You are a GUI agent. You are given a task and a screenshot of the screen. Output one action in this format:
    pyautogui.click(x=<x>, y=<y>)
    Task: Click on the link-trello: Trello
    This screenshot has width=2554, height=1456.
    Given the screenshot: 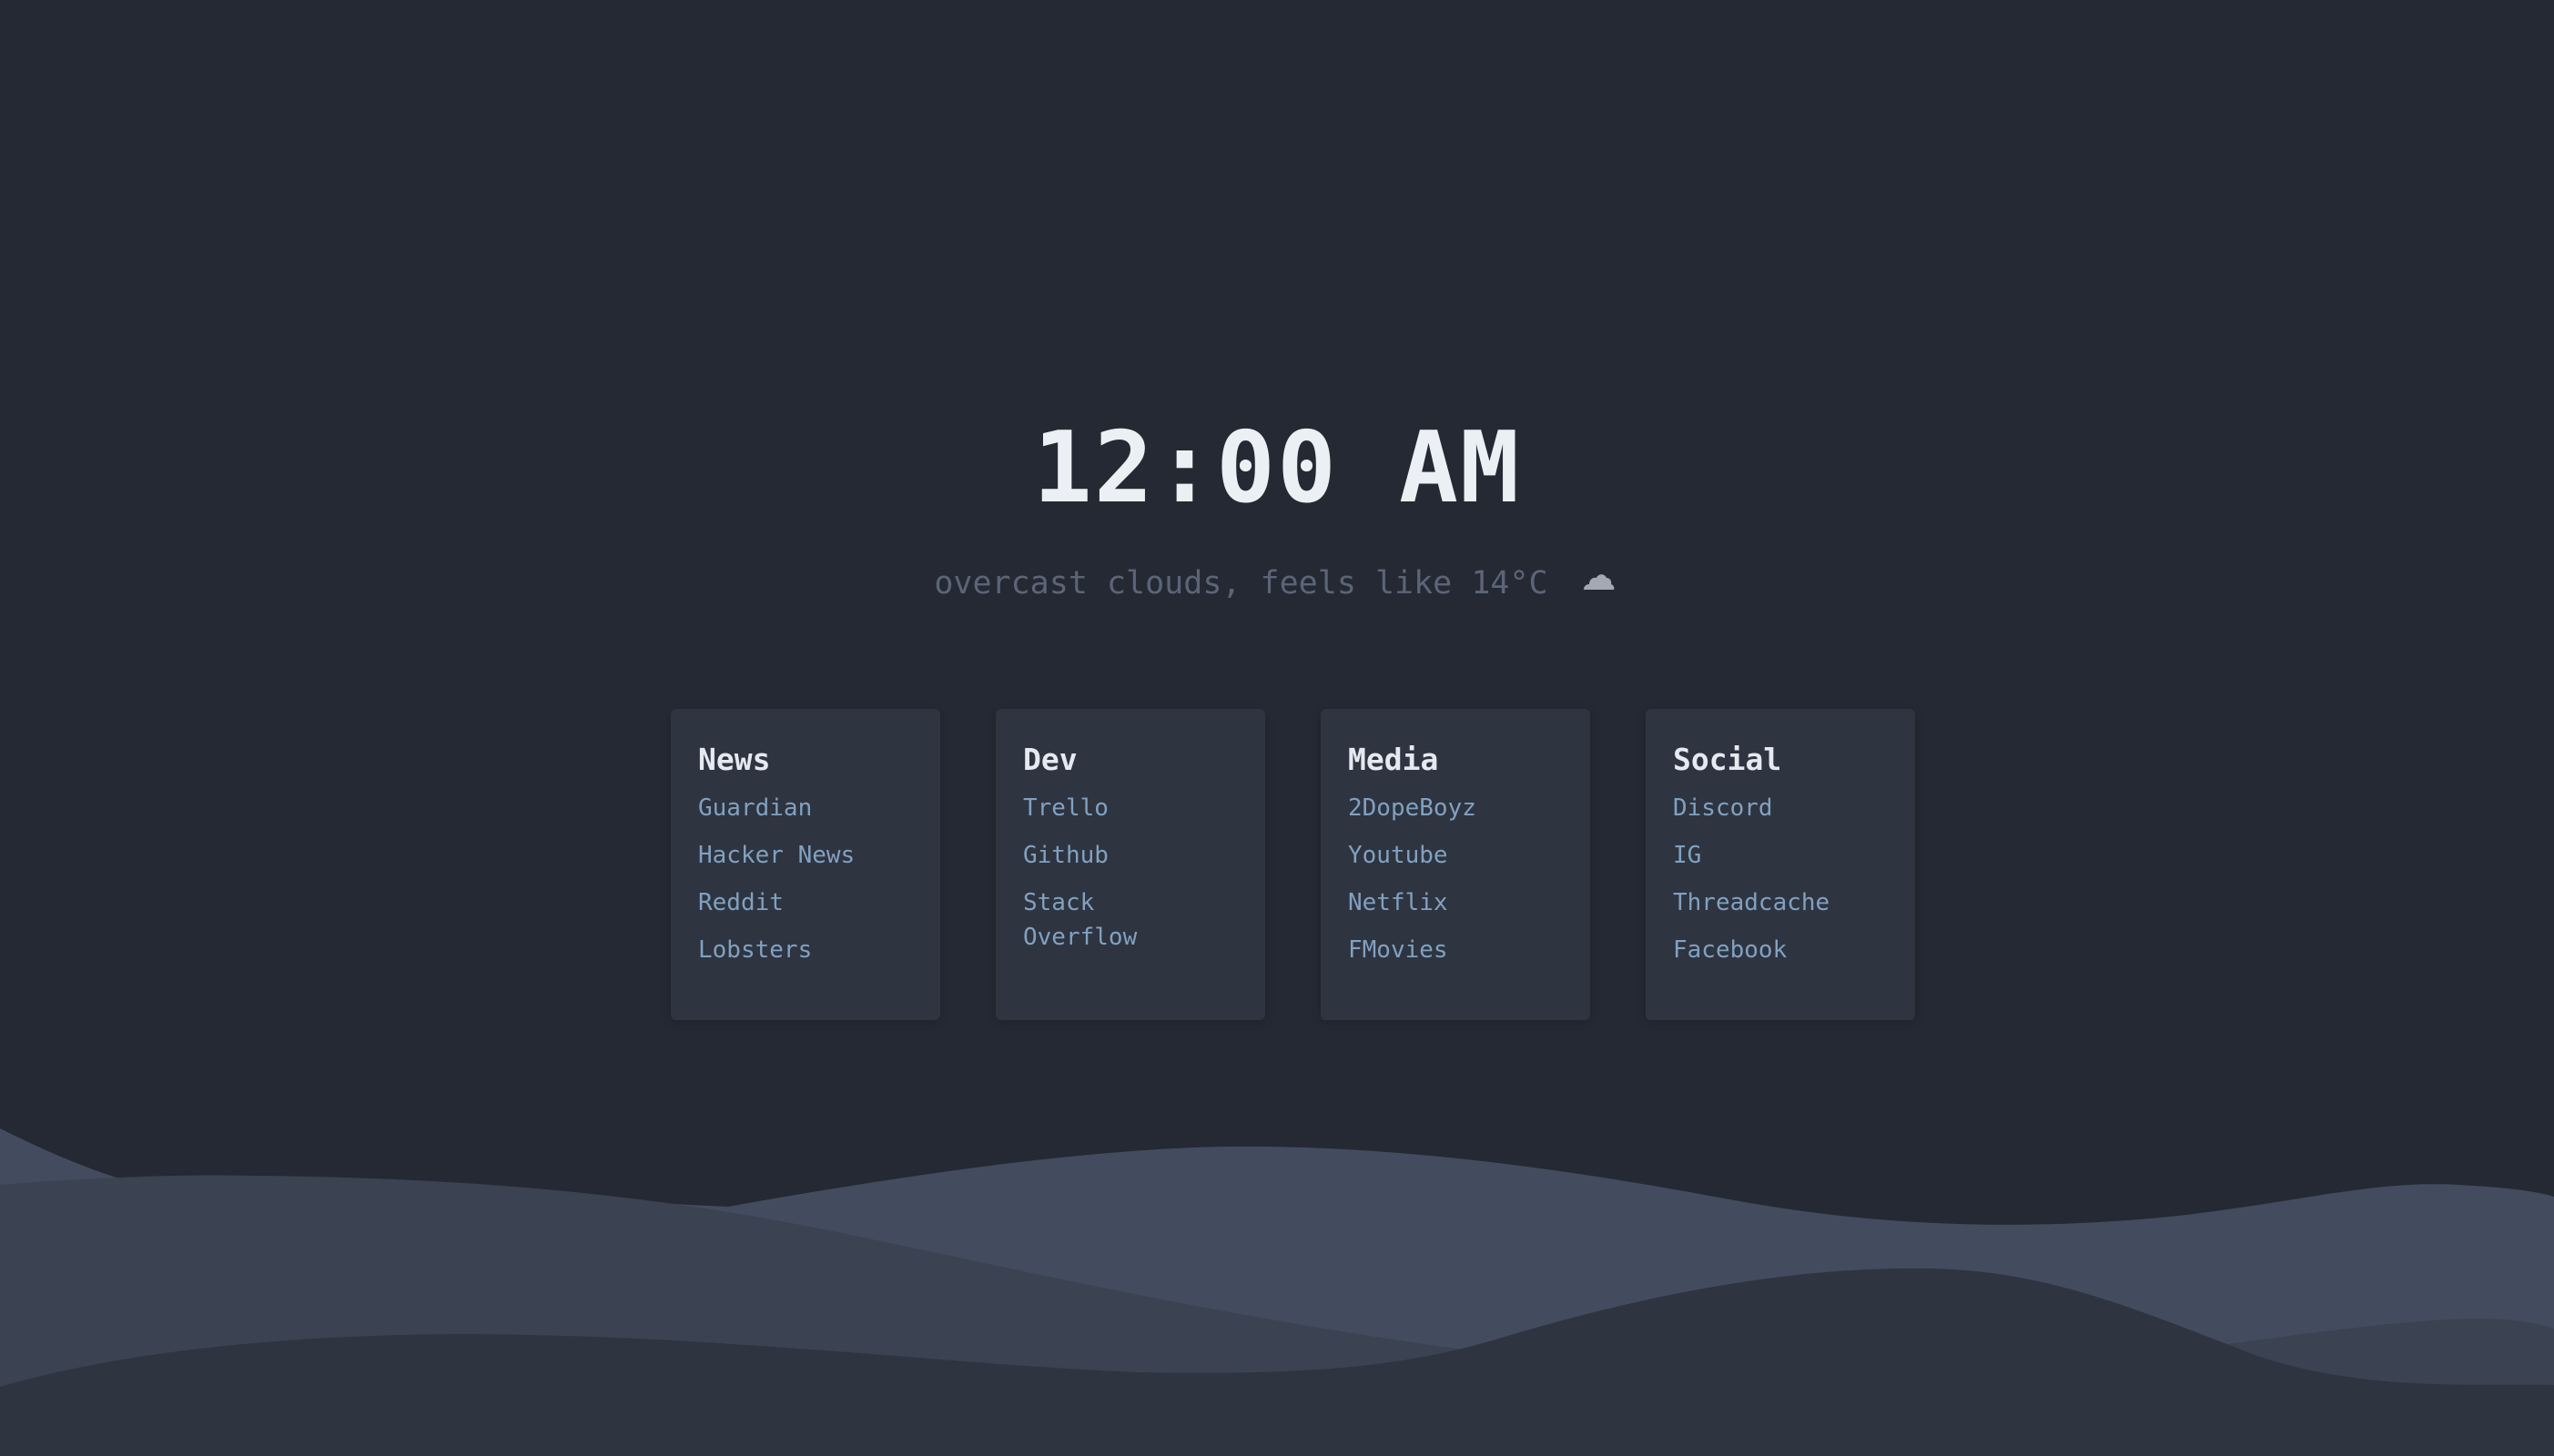 What is the action you would take?
    pyautogui.click(x=1066, y=808)
    